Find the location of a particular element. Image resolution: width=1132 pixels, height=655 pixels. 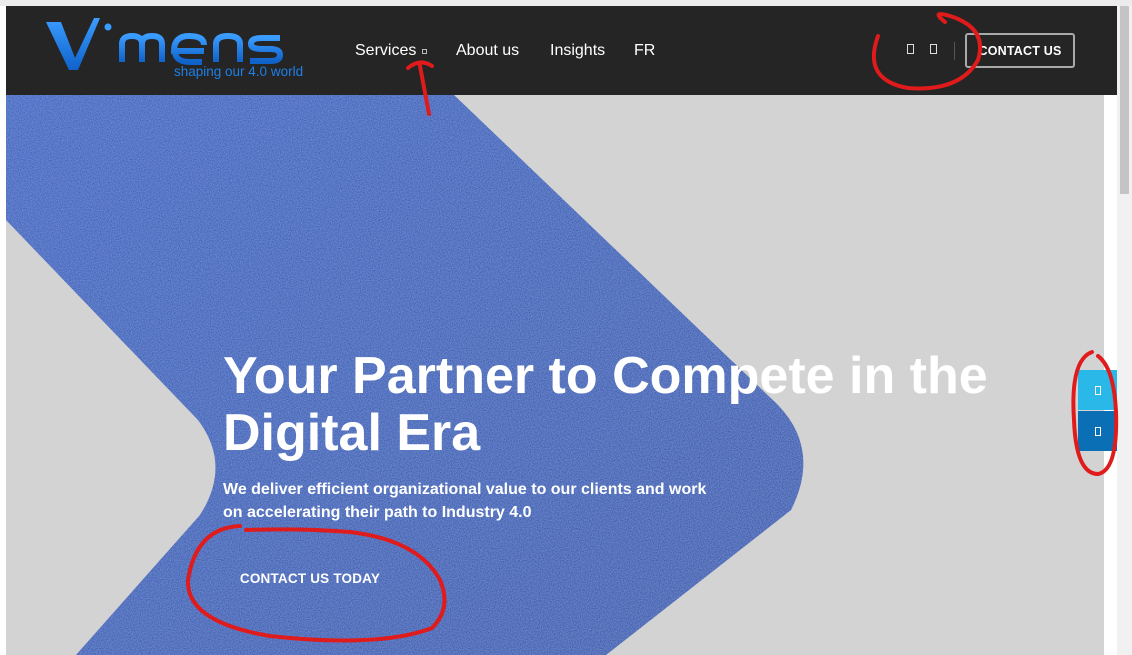

floating-mail-tab is located at coordinates (1097, 431).